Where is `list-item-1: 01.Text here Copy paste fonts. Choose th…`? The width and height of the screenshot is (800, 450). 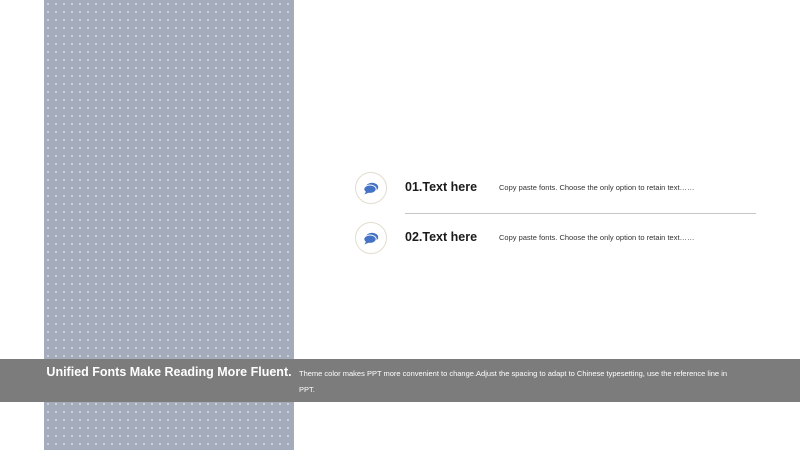 list-item-1: 01.Text here Copy paste fonts. Choose th… is located at coordinates (565, 189).